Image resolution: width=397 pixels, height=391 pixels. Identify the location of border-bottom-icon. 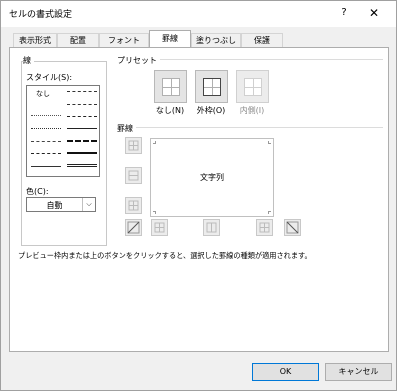
(133, 205).